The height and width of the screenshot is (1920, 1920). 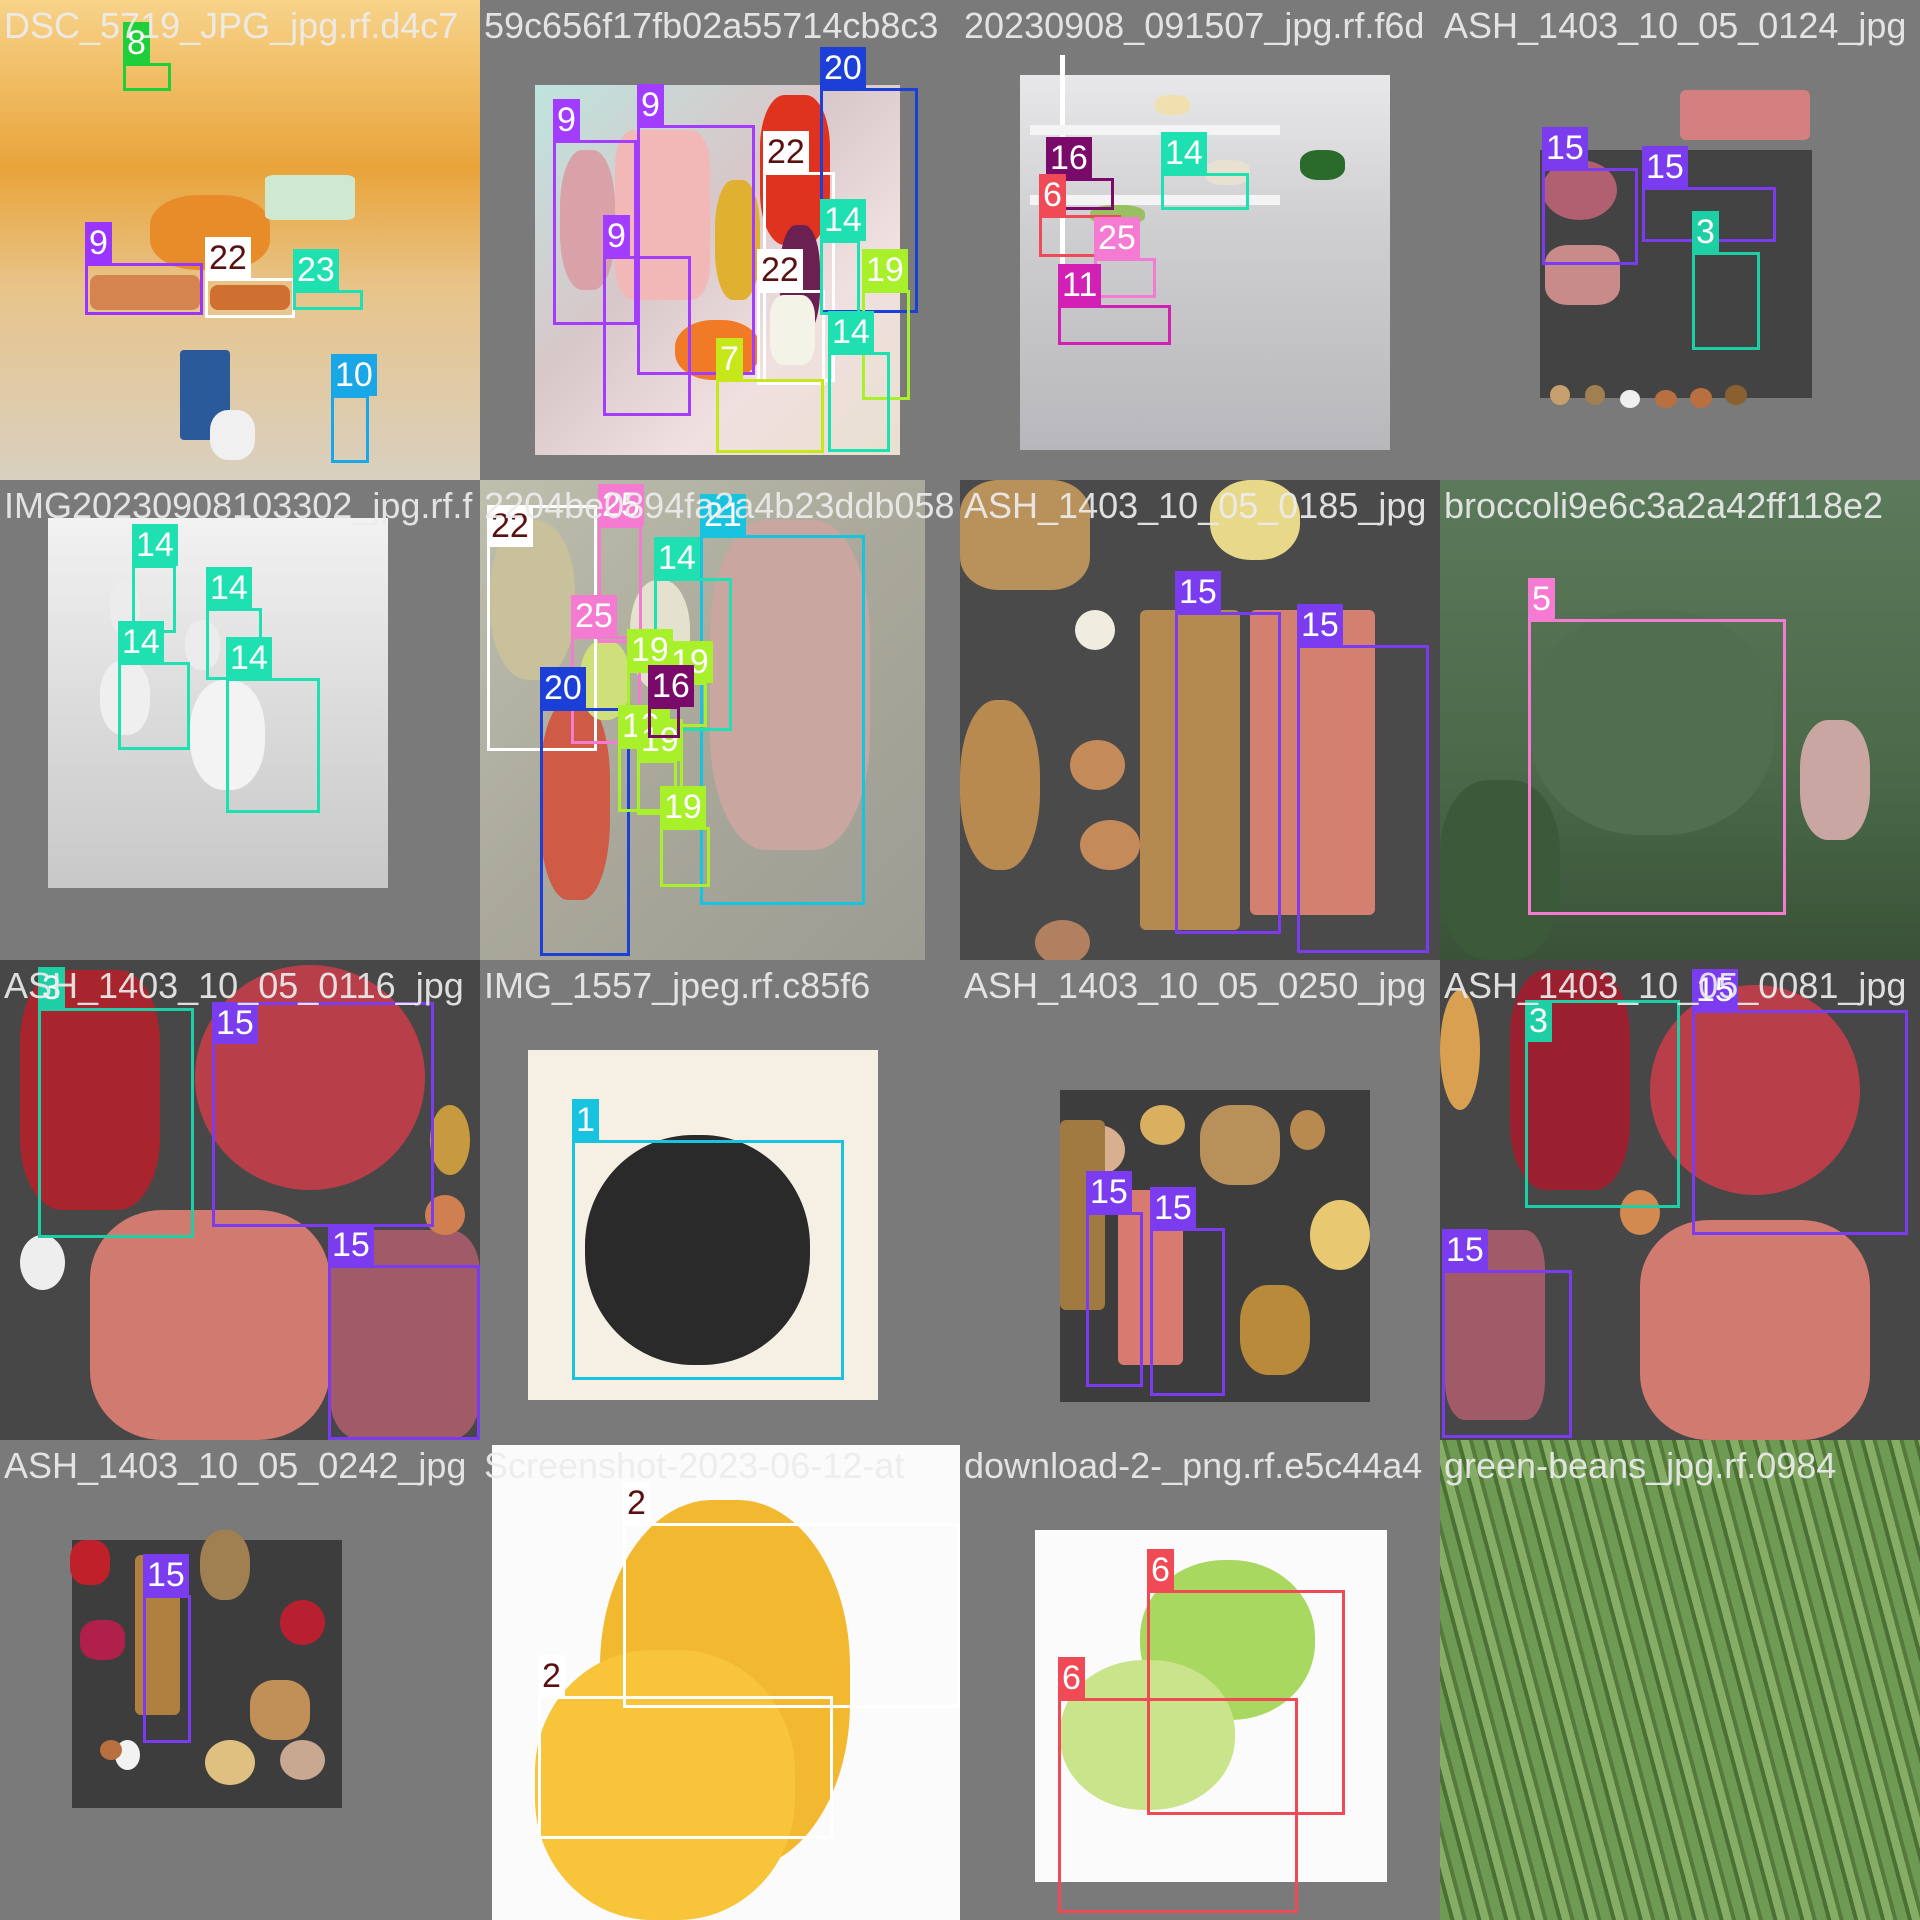 I want to click on tile-filename: 20230908_091507_jpg.rf.f6d, so click(x=1194, y=25).